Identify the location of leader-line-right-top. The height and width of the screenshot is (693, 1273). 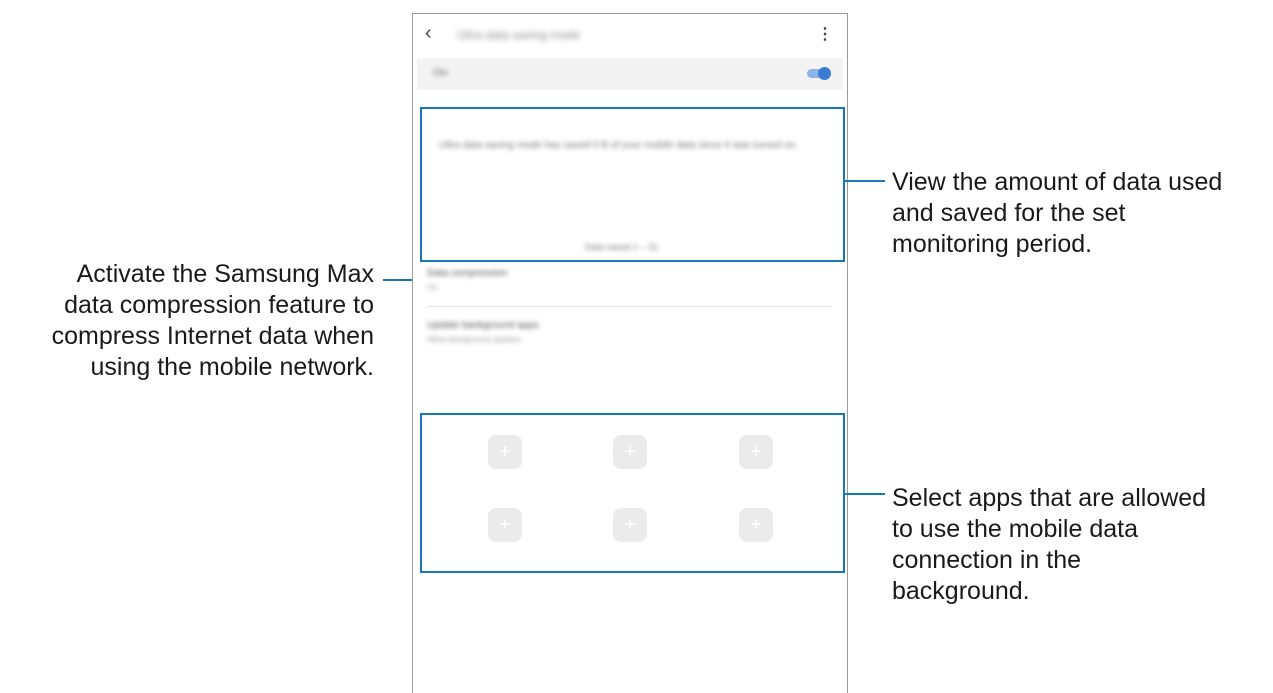
(865, 181).